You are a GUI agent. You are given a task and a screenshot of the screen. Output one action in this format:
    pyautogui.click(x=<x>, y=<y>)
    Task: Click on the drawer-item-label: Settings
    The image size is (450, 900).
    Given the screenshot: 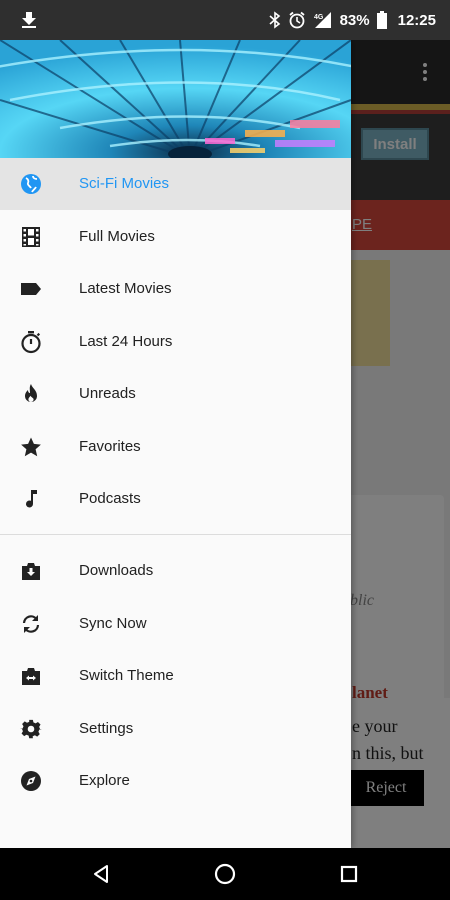 What is the action you would take?
    pyautogui.click(x=106, y=728)
    